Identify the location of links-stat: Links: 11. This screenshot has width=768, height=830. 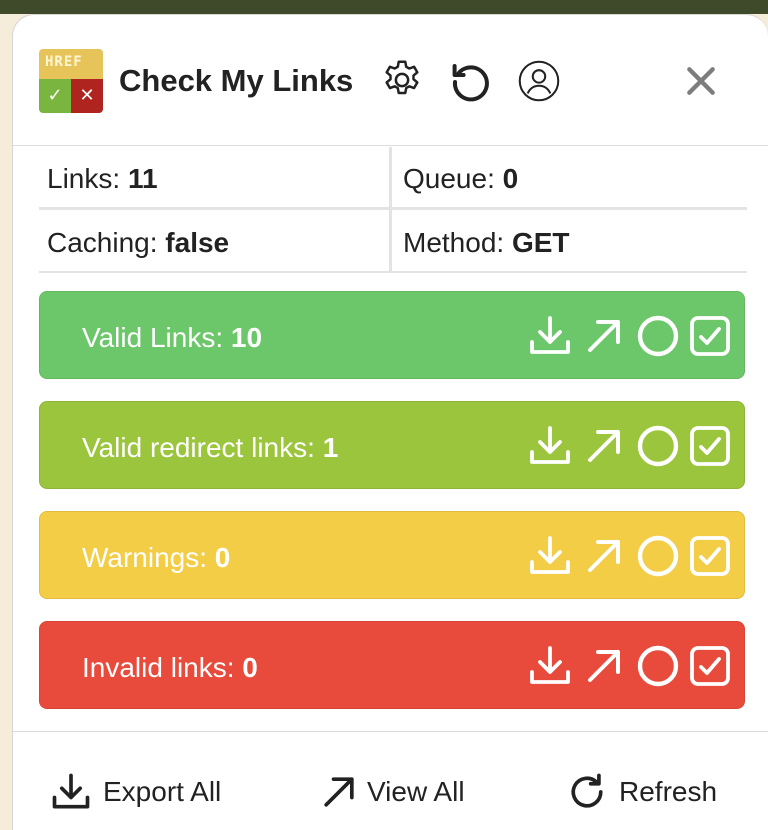
(102, 178).